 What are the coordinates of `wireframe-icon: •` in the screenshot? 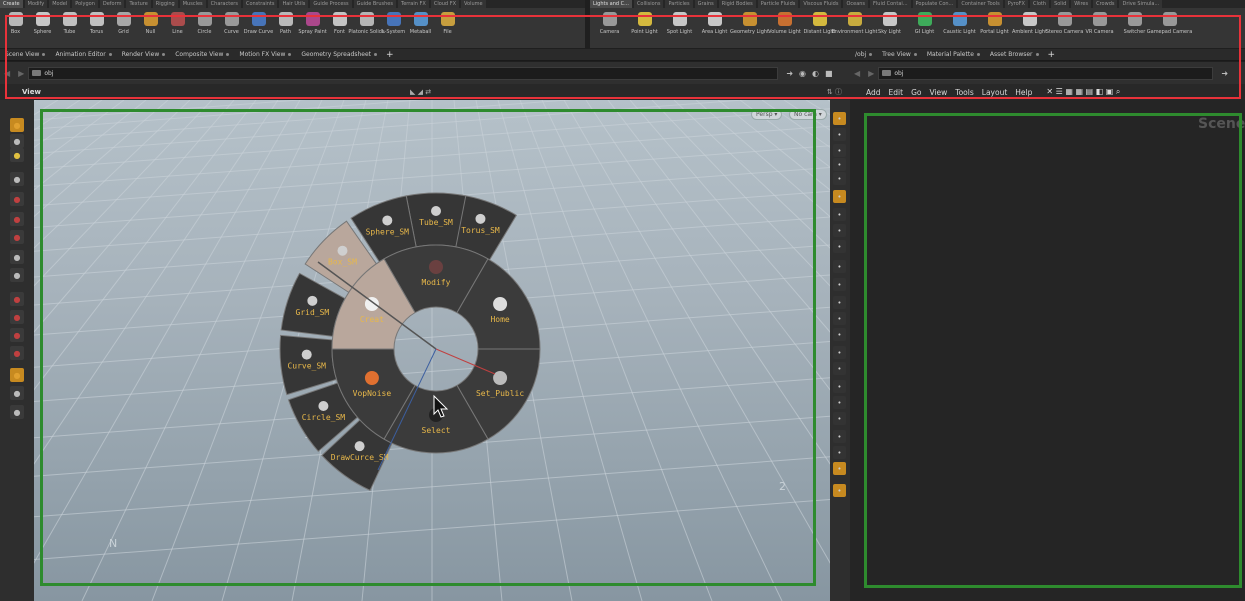 It's located at (839, 178).